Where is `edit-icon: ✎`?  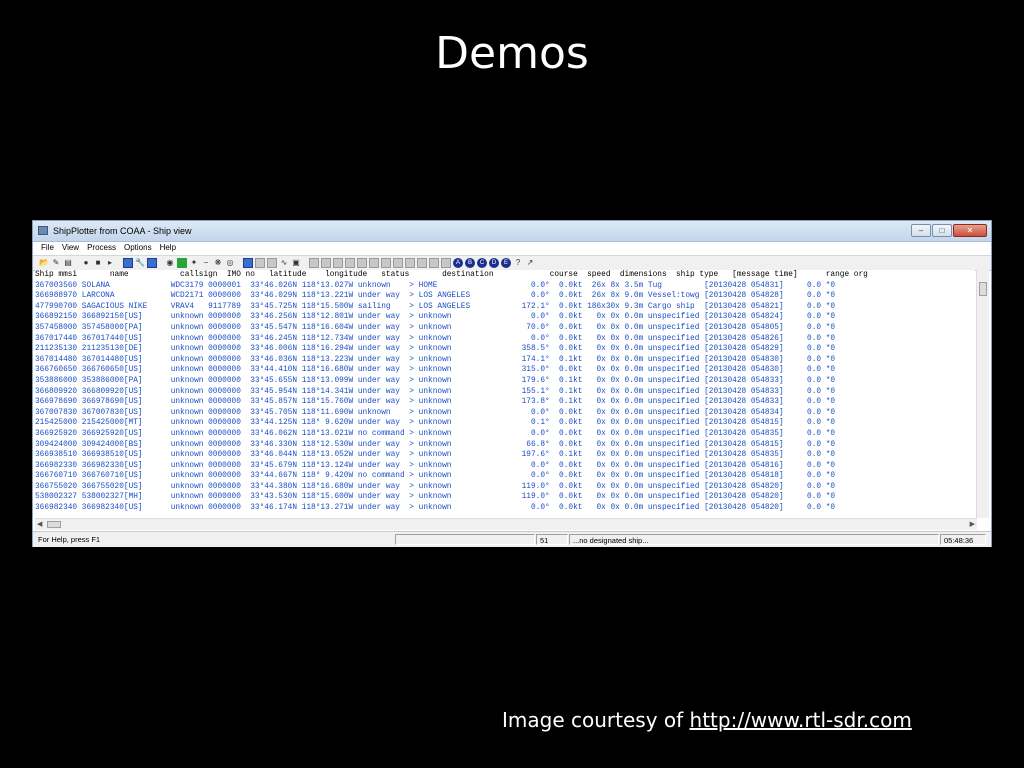 edit-icon: ✎ is located at coordinates (56, 263).